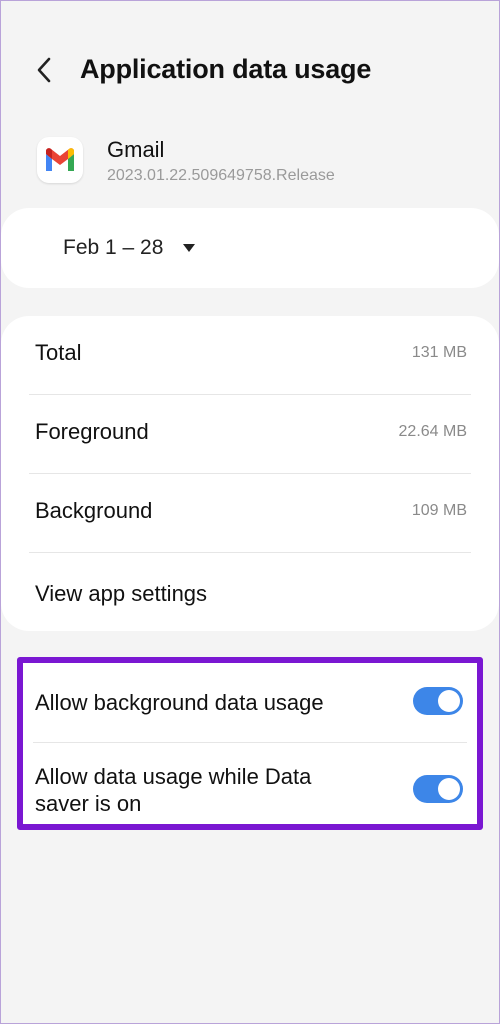 Image resolution: width=500 pixels, height=1024 pixels. I want to click on app-version: 2023.01.22.509649758.Release, so click(221, 175).